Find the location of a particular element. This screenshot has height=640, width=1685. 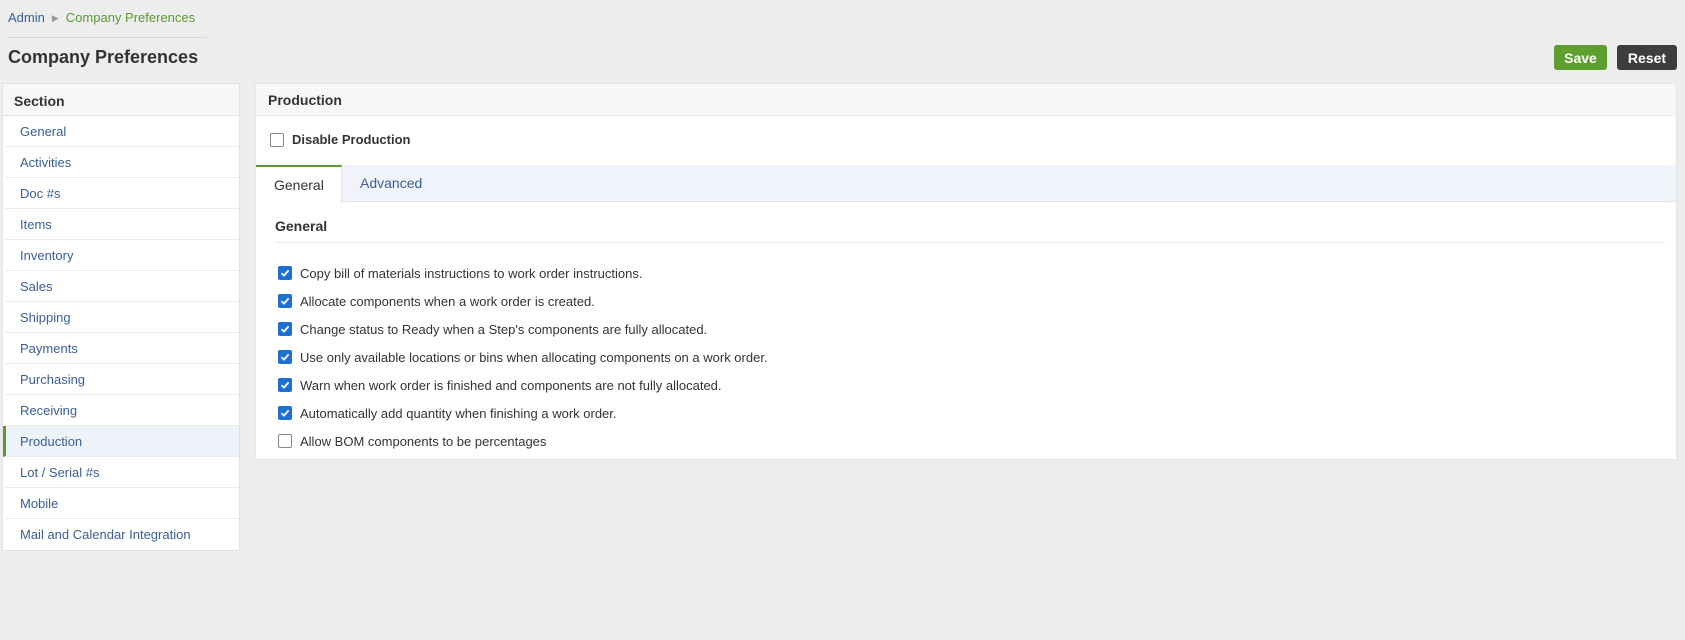

breadcrumb-admin-link: Admin is located at coordinates (26, 17).